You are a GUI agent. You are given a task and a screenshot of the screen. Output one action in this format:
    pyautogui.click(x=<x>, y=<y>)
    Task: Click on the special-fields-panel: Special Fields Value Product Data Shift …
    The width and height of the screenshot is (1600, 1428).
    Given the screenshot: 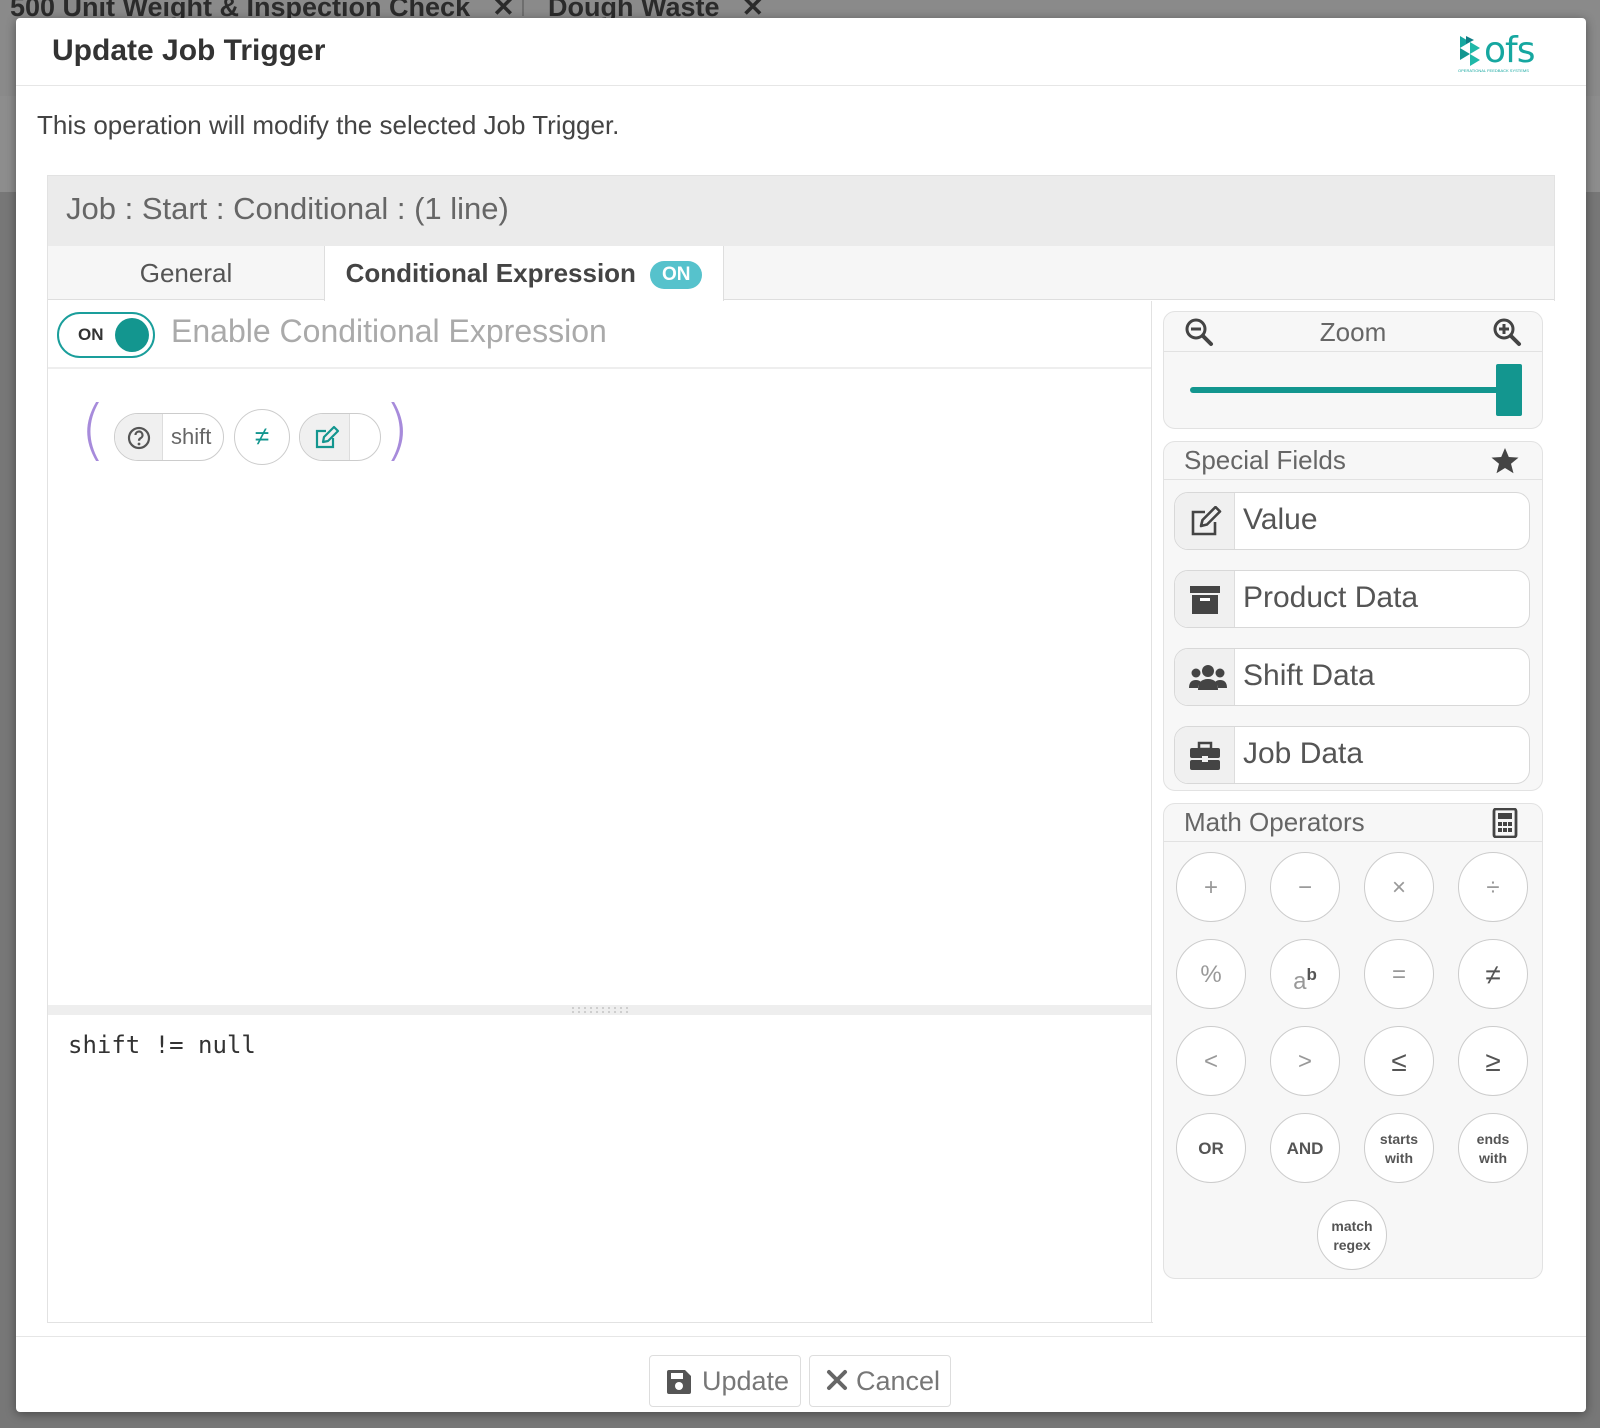 What is the action you would take?
    pyautogui.click(x=1353, y=616)
    